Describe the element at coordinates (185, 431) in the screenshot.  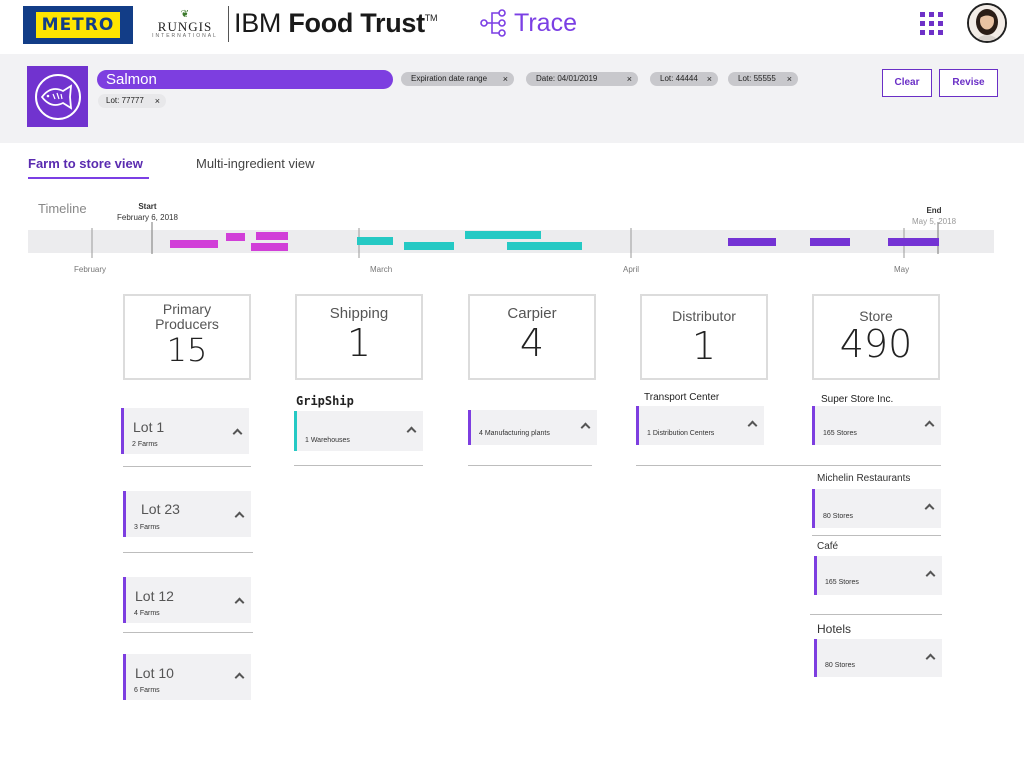
I see `lot-card-lot-1: Lot 1 2 Farms` at that location.